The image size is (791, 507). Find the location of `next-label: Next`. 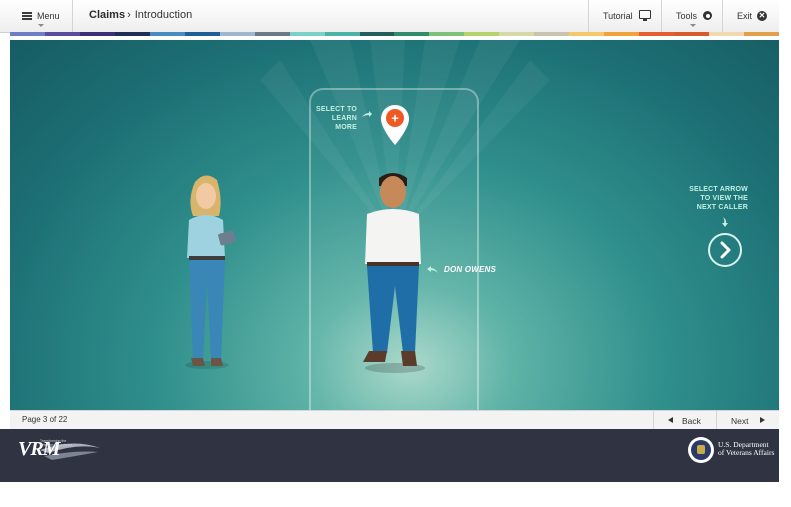

next-label: Next is located at coordinates (740, 421).